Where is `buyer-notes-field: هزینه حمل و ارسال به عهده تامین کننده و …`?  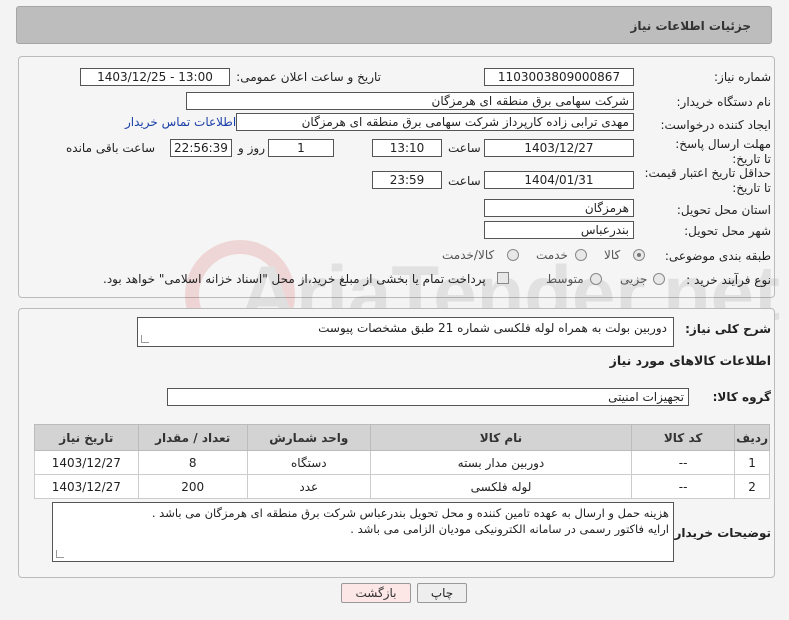
buyer-notes-field: هزینه حمل و ارسال به عهده تامین کننده و … is located at coordinates (363, 532).